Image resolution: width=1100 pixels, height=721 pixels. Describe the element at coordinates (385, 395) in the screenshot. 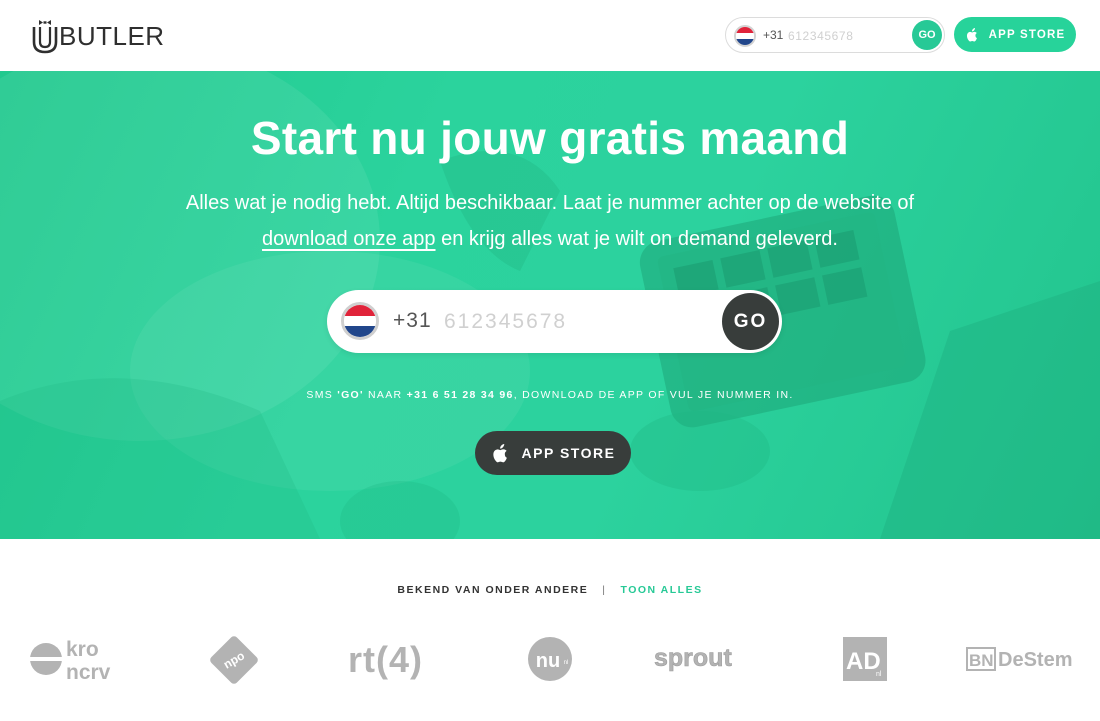

I see `sms-text: NAAR` at that location.